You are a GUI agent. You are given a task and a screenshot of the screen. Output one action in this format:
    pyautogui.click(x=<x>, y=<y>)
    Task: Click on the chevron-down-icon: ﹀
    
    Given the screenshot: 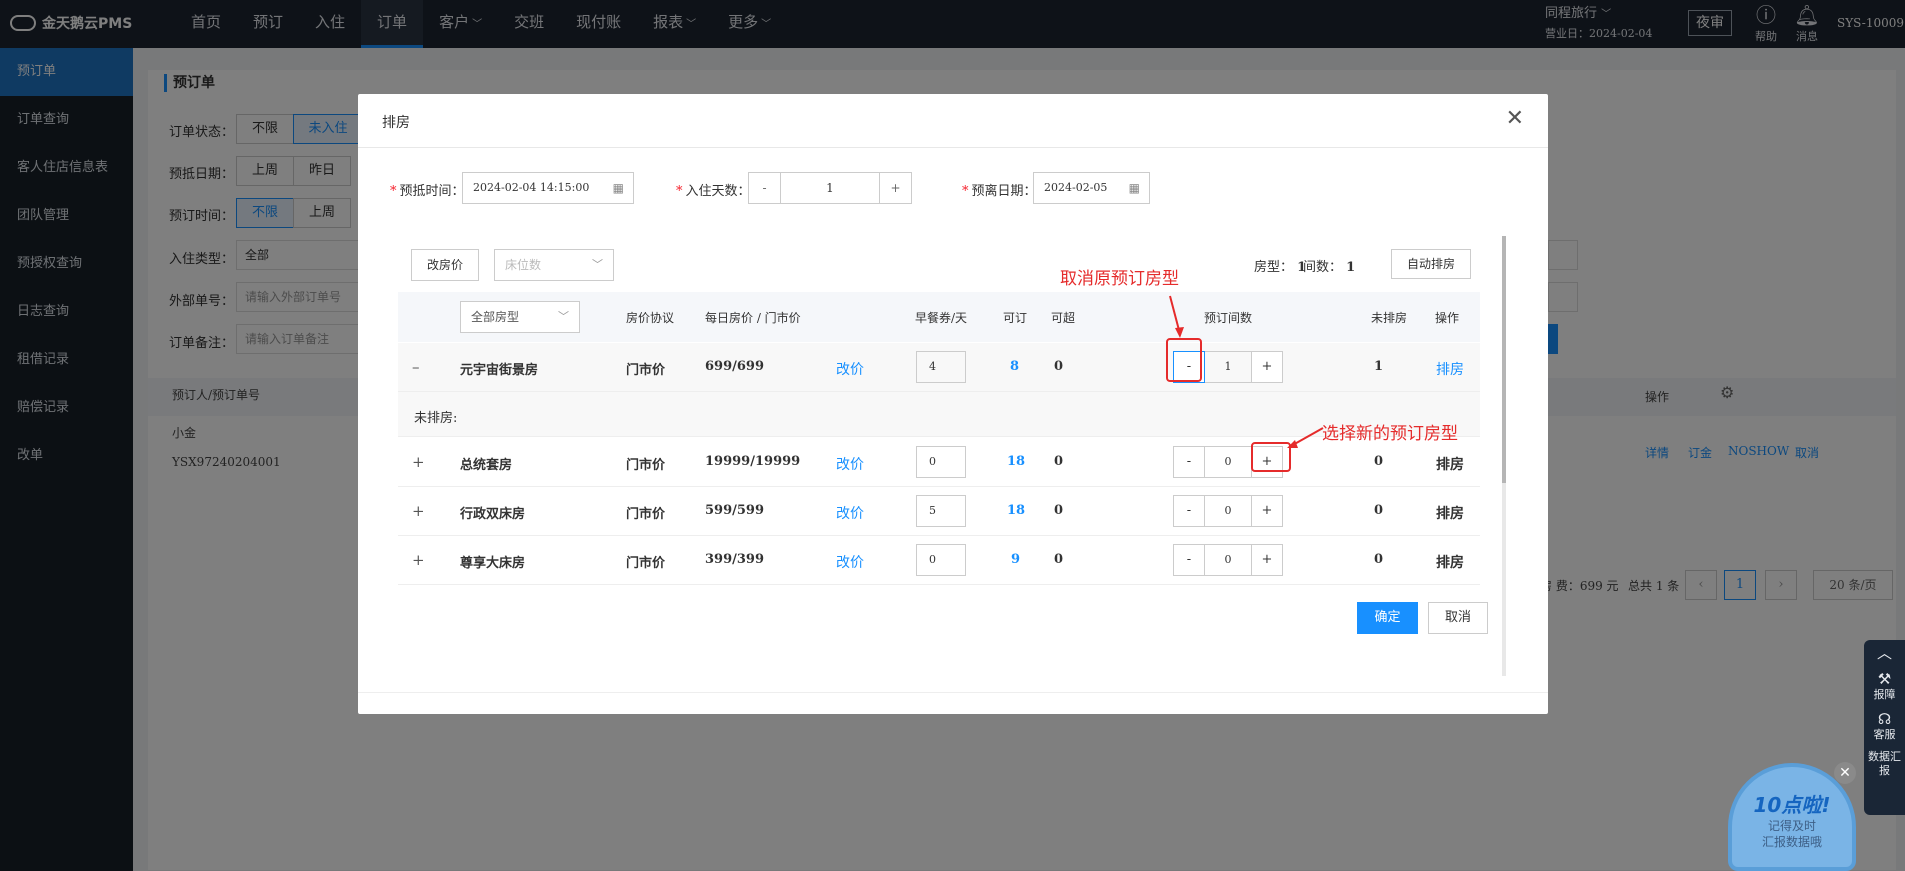 What is the action you would take?
    pyautogui.click(x=597, y=264)
    